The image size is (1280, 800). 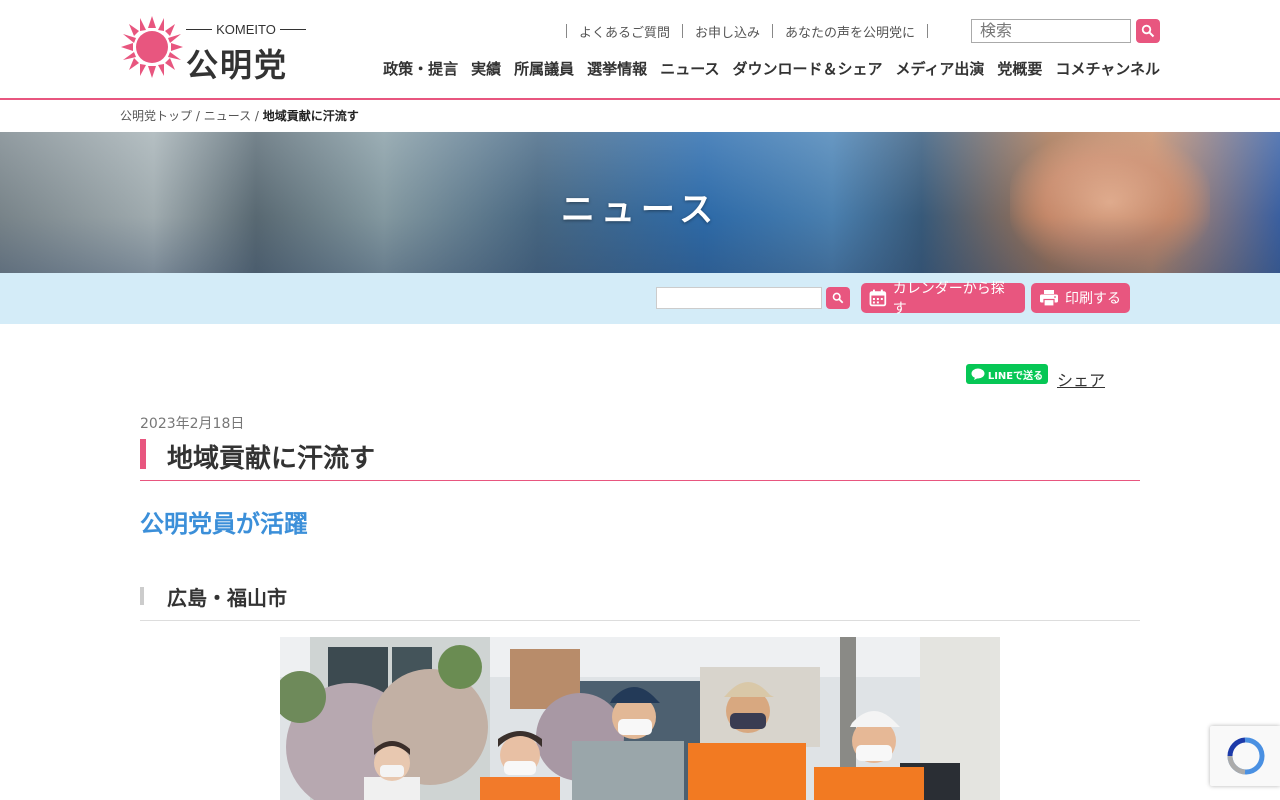 What do you see at coordinates (948, 299) in the screenshot?
I see `calendar-button-label: カレンダーから探す` at bounding box center [948, 299].